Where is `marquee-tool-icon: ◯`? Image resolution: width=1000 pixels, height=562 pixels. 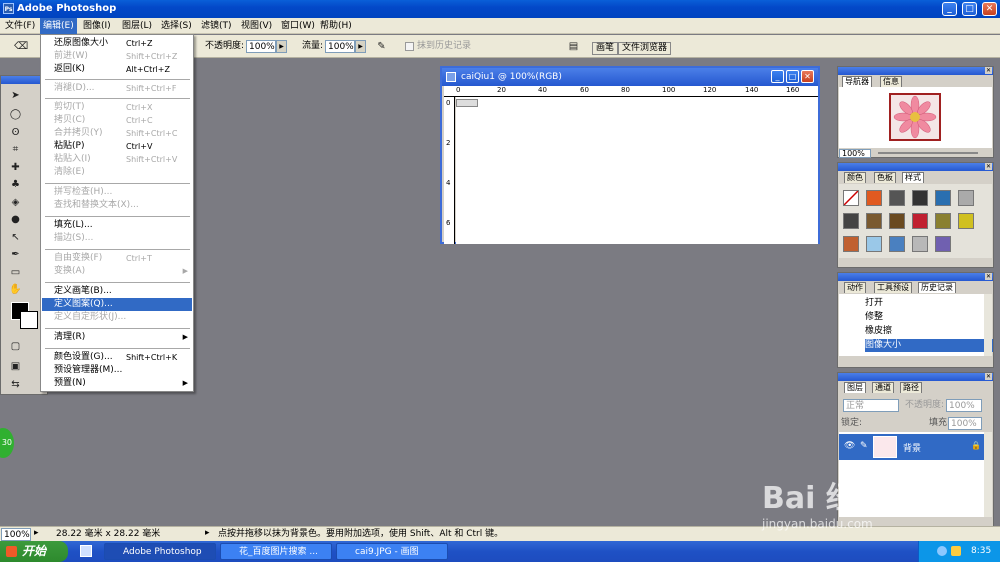
marquee-tool-icon: ◯ is located at coordinates (15, 114).